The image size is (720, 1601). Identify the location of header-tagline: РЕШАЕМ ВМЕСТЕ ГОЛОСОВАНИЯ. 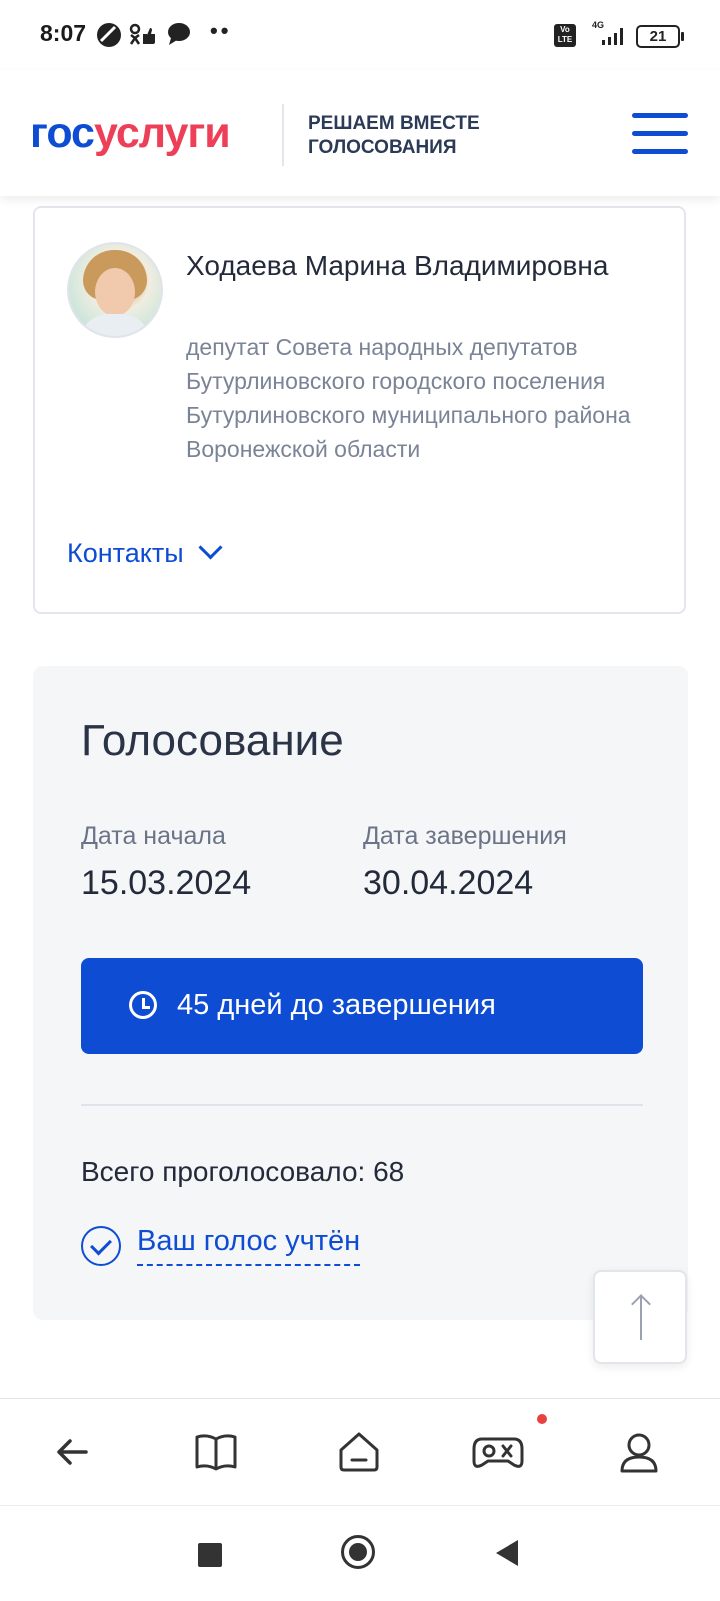
(394, 136).